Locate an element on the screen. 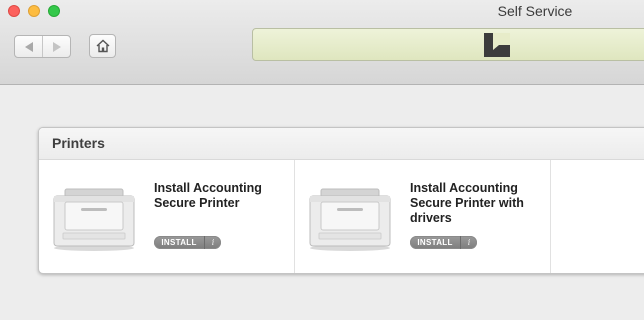 The height and width of the screenshot is (320, 644). house-icon is located at coordinates (102, 46).